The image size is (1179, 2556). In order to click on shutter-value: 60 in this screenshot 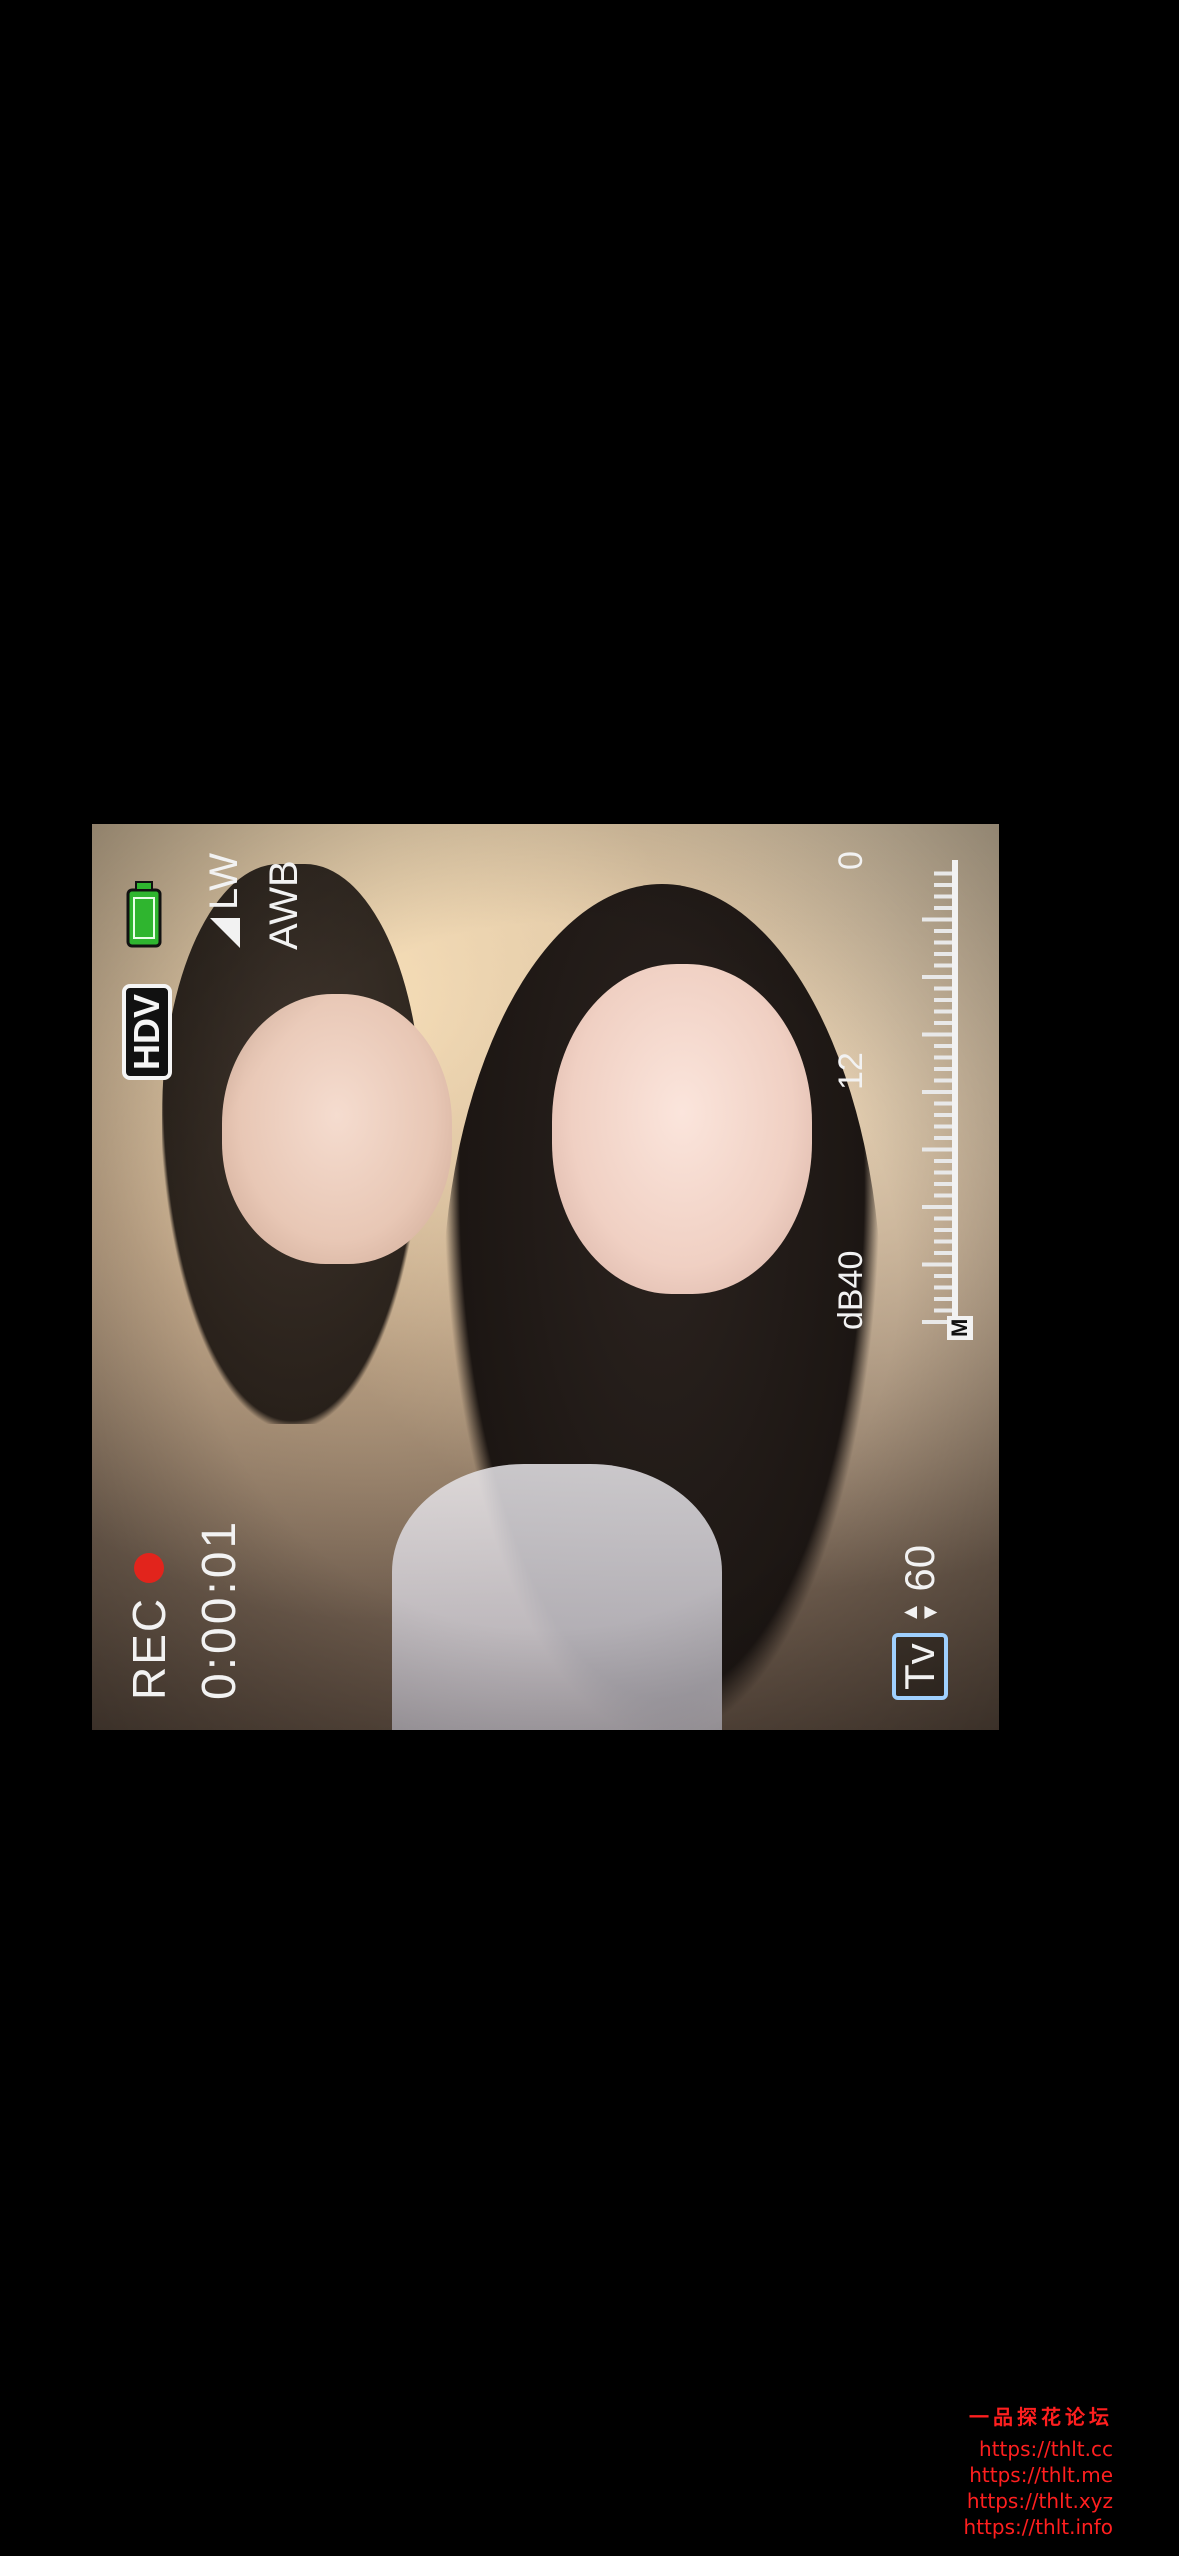, I will do `click(919, 1568)`.